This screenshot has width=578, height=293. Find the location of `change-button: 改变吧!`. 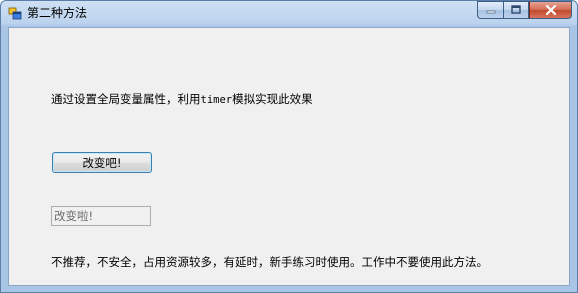

change-button: 改变吧! is located at coordinates (102, 162).